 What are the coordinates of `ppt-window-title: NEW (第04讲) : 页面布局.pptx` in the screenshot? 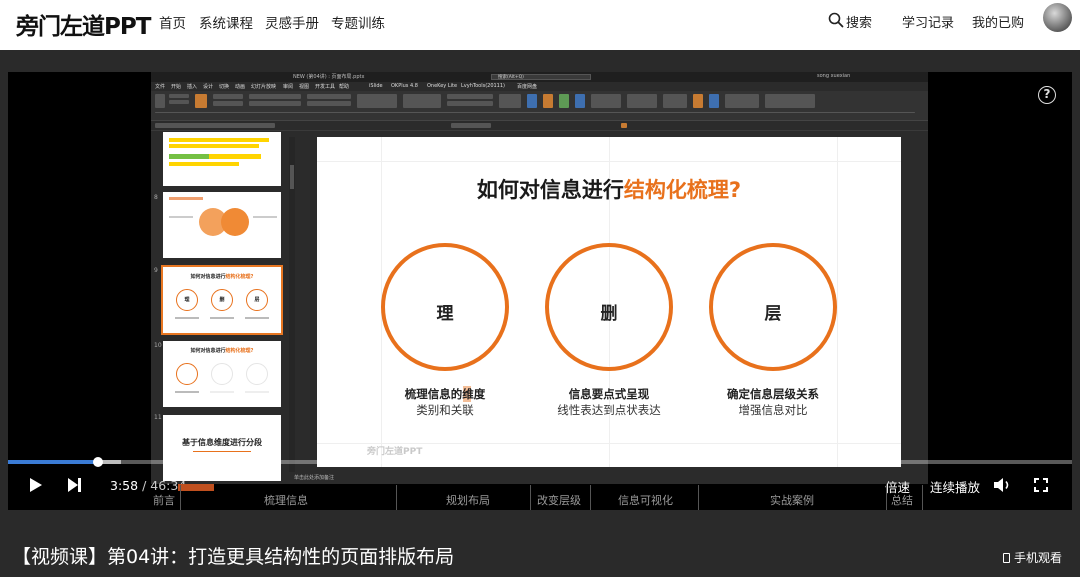 It's located at (329, 77).